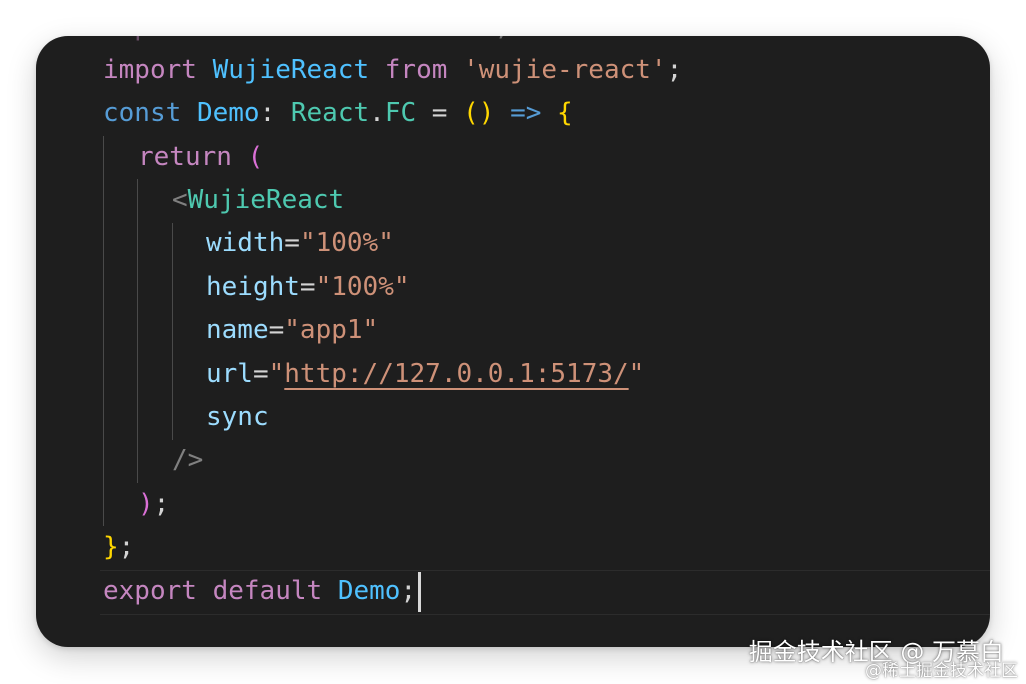 This screenshot has width=1026, height=684. What do you see at coordinates (237, 417) in the screenshot?
I see `code-line-9: sync` at bounding box center [237, 417].